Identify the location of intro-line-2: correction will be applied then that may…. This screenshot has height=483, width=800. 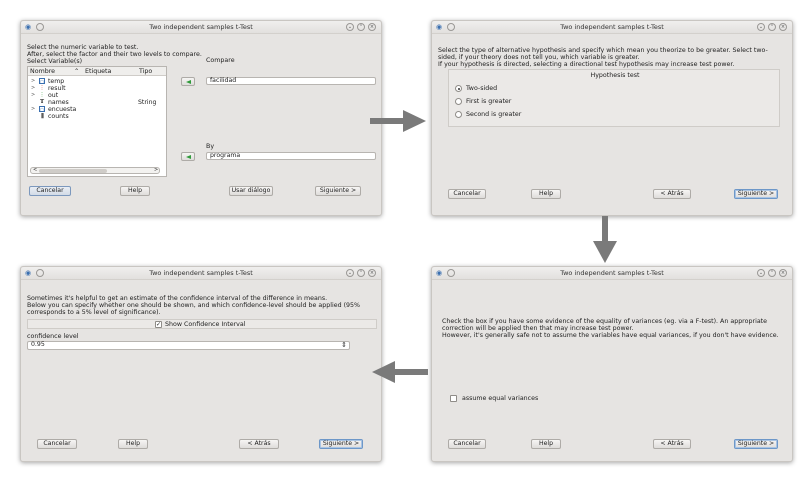
(538, 328).